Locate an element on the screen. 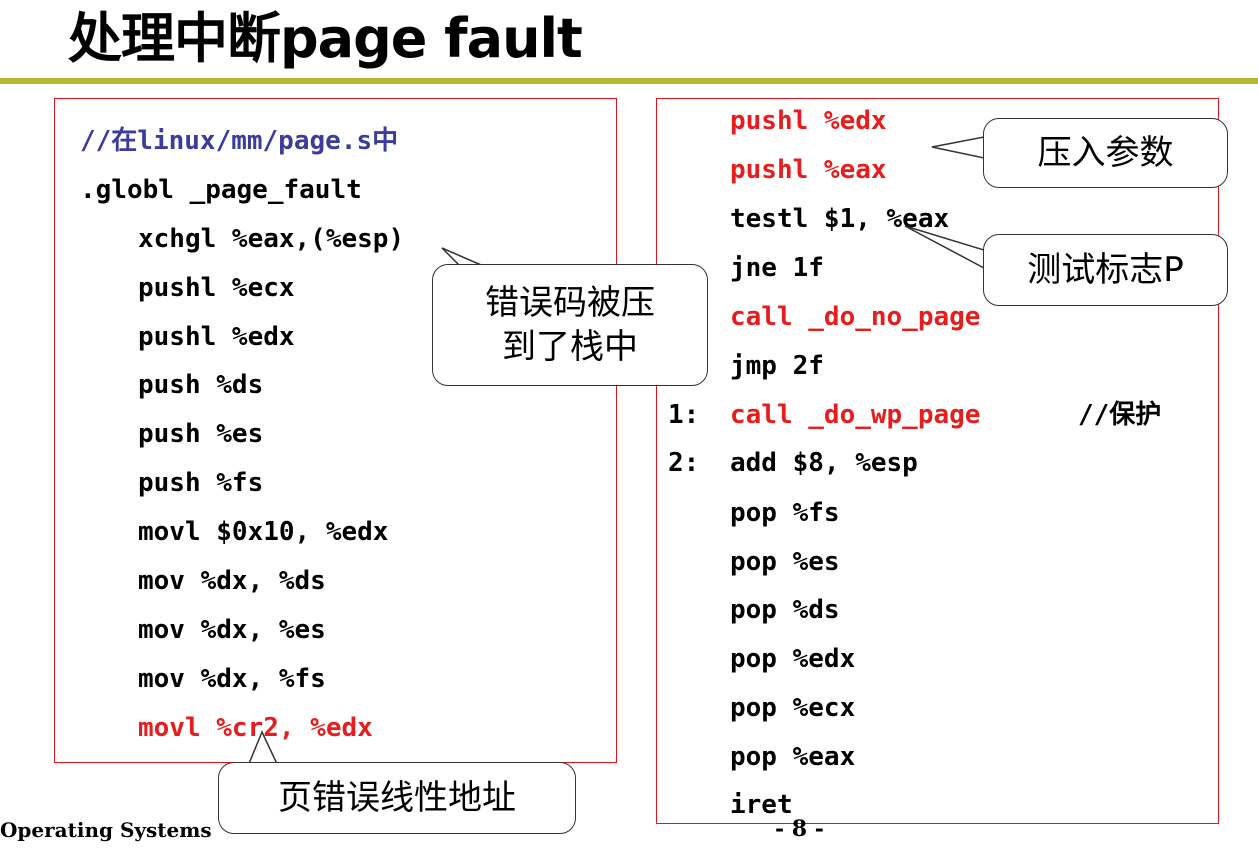 This screenshot has width=1258, height=858. code-line: xchgl %eax,(%esp) is located at coordinates (271, 239).